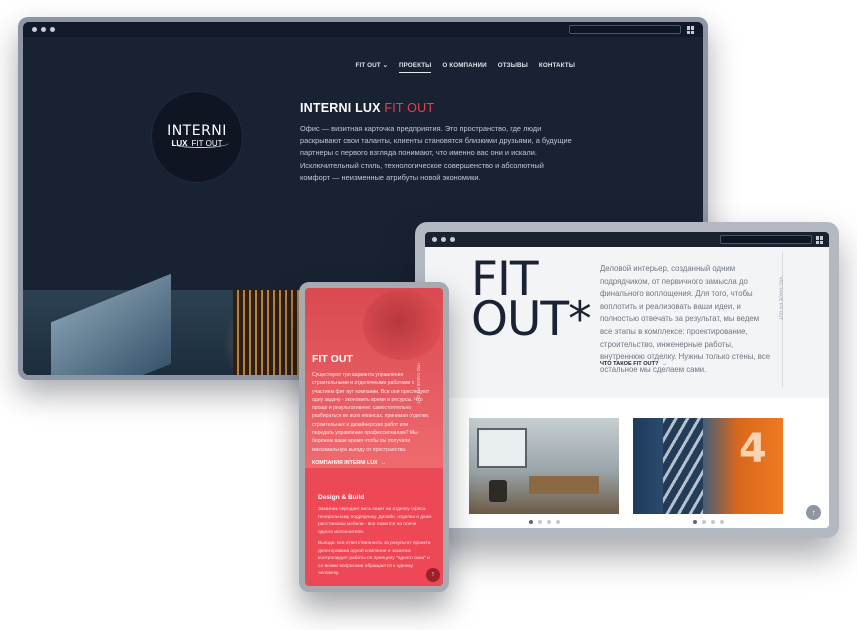 The image size is (857, 630). What do you see at coordinates (111, 324) in the screenshot?
I see `photo-slab` at bounding box center [111, 324].